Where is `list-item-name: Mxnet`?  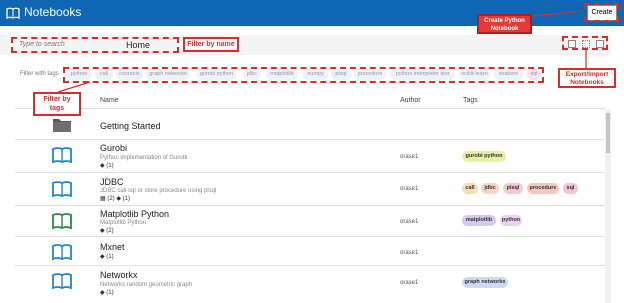
list-item-name: Mxnet is located at coordinates (112, 247).